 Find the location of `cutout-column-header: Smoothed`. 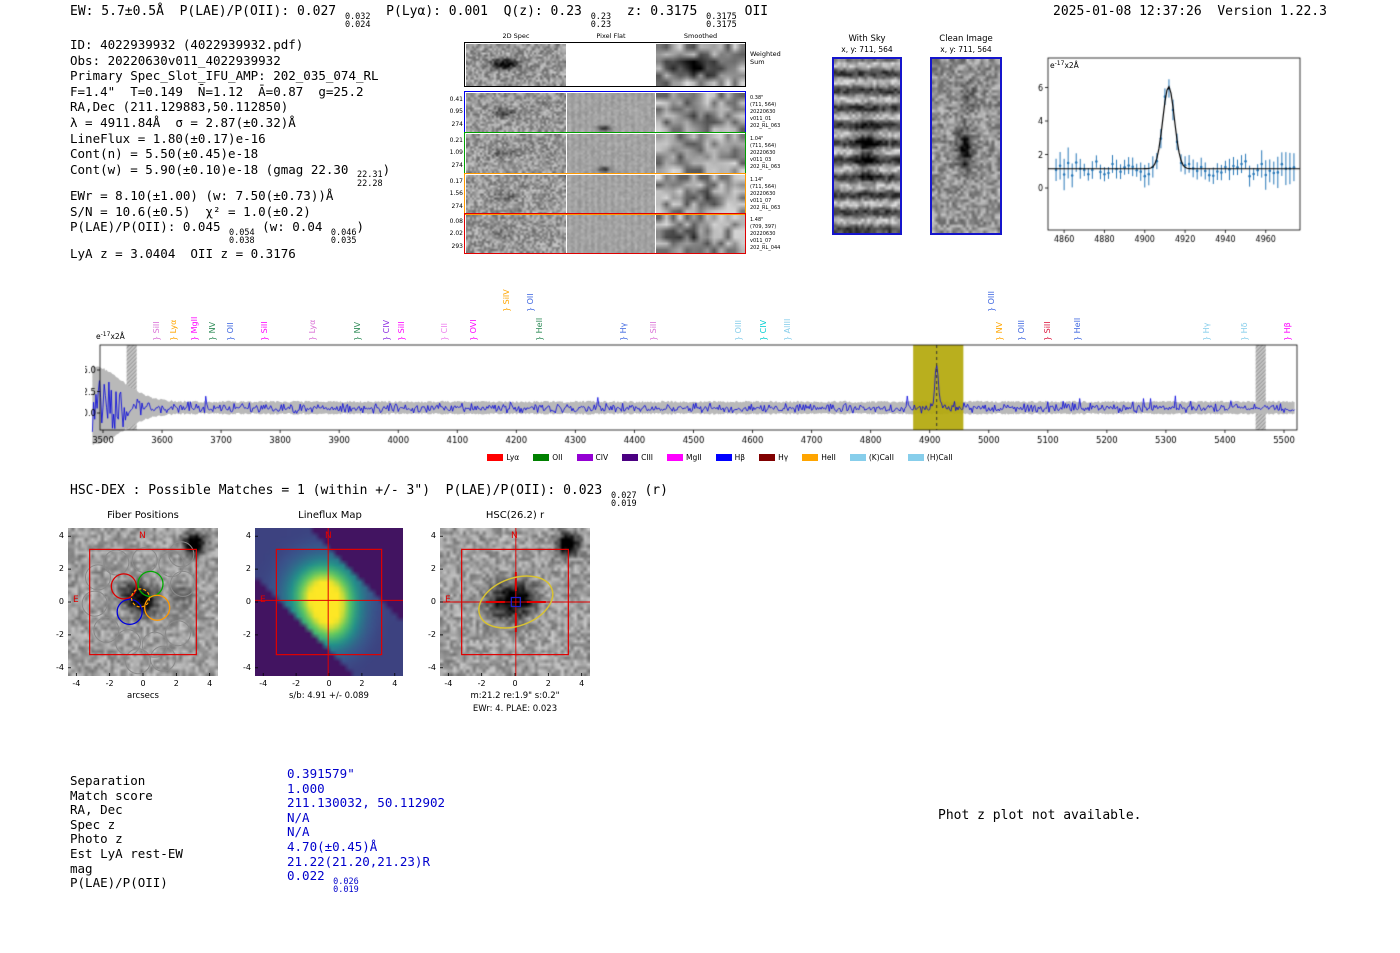

cutout-column-header: Smoothed is located at coordinates (700, 36).